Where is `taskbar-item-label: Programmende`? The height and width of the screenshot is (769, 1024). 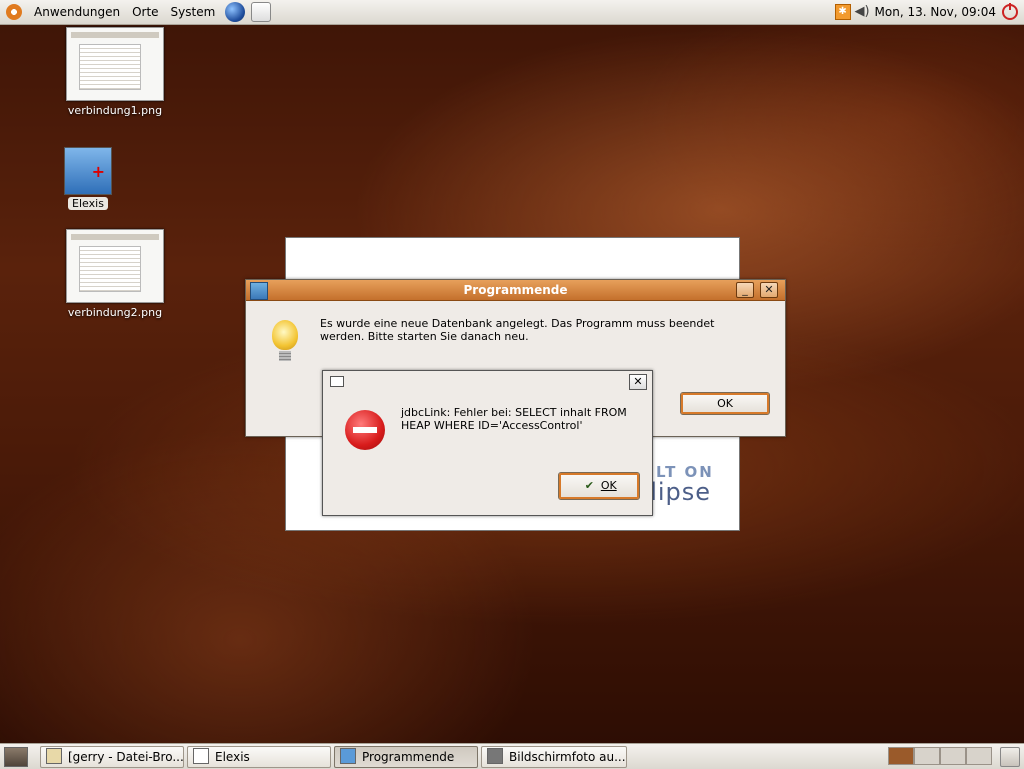
taskbar-item-label: Programmende is located at coordinates (408, 757).